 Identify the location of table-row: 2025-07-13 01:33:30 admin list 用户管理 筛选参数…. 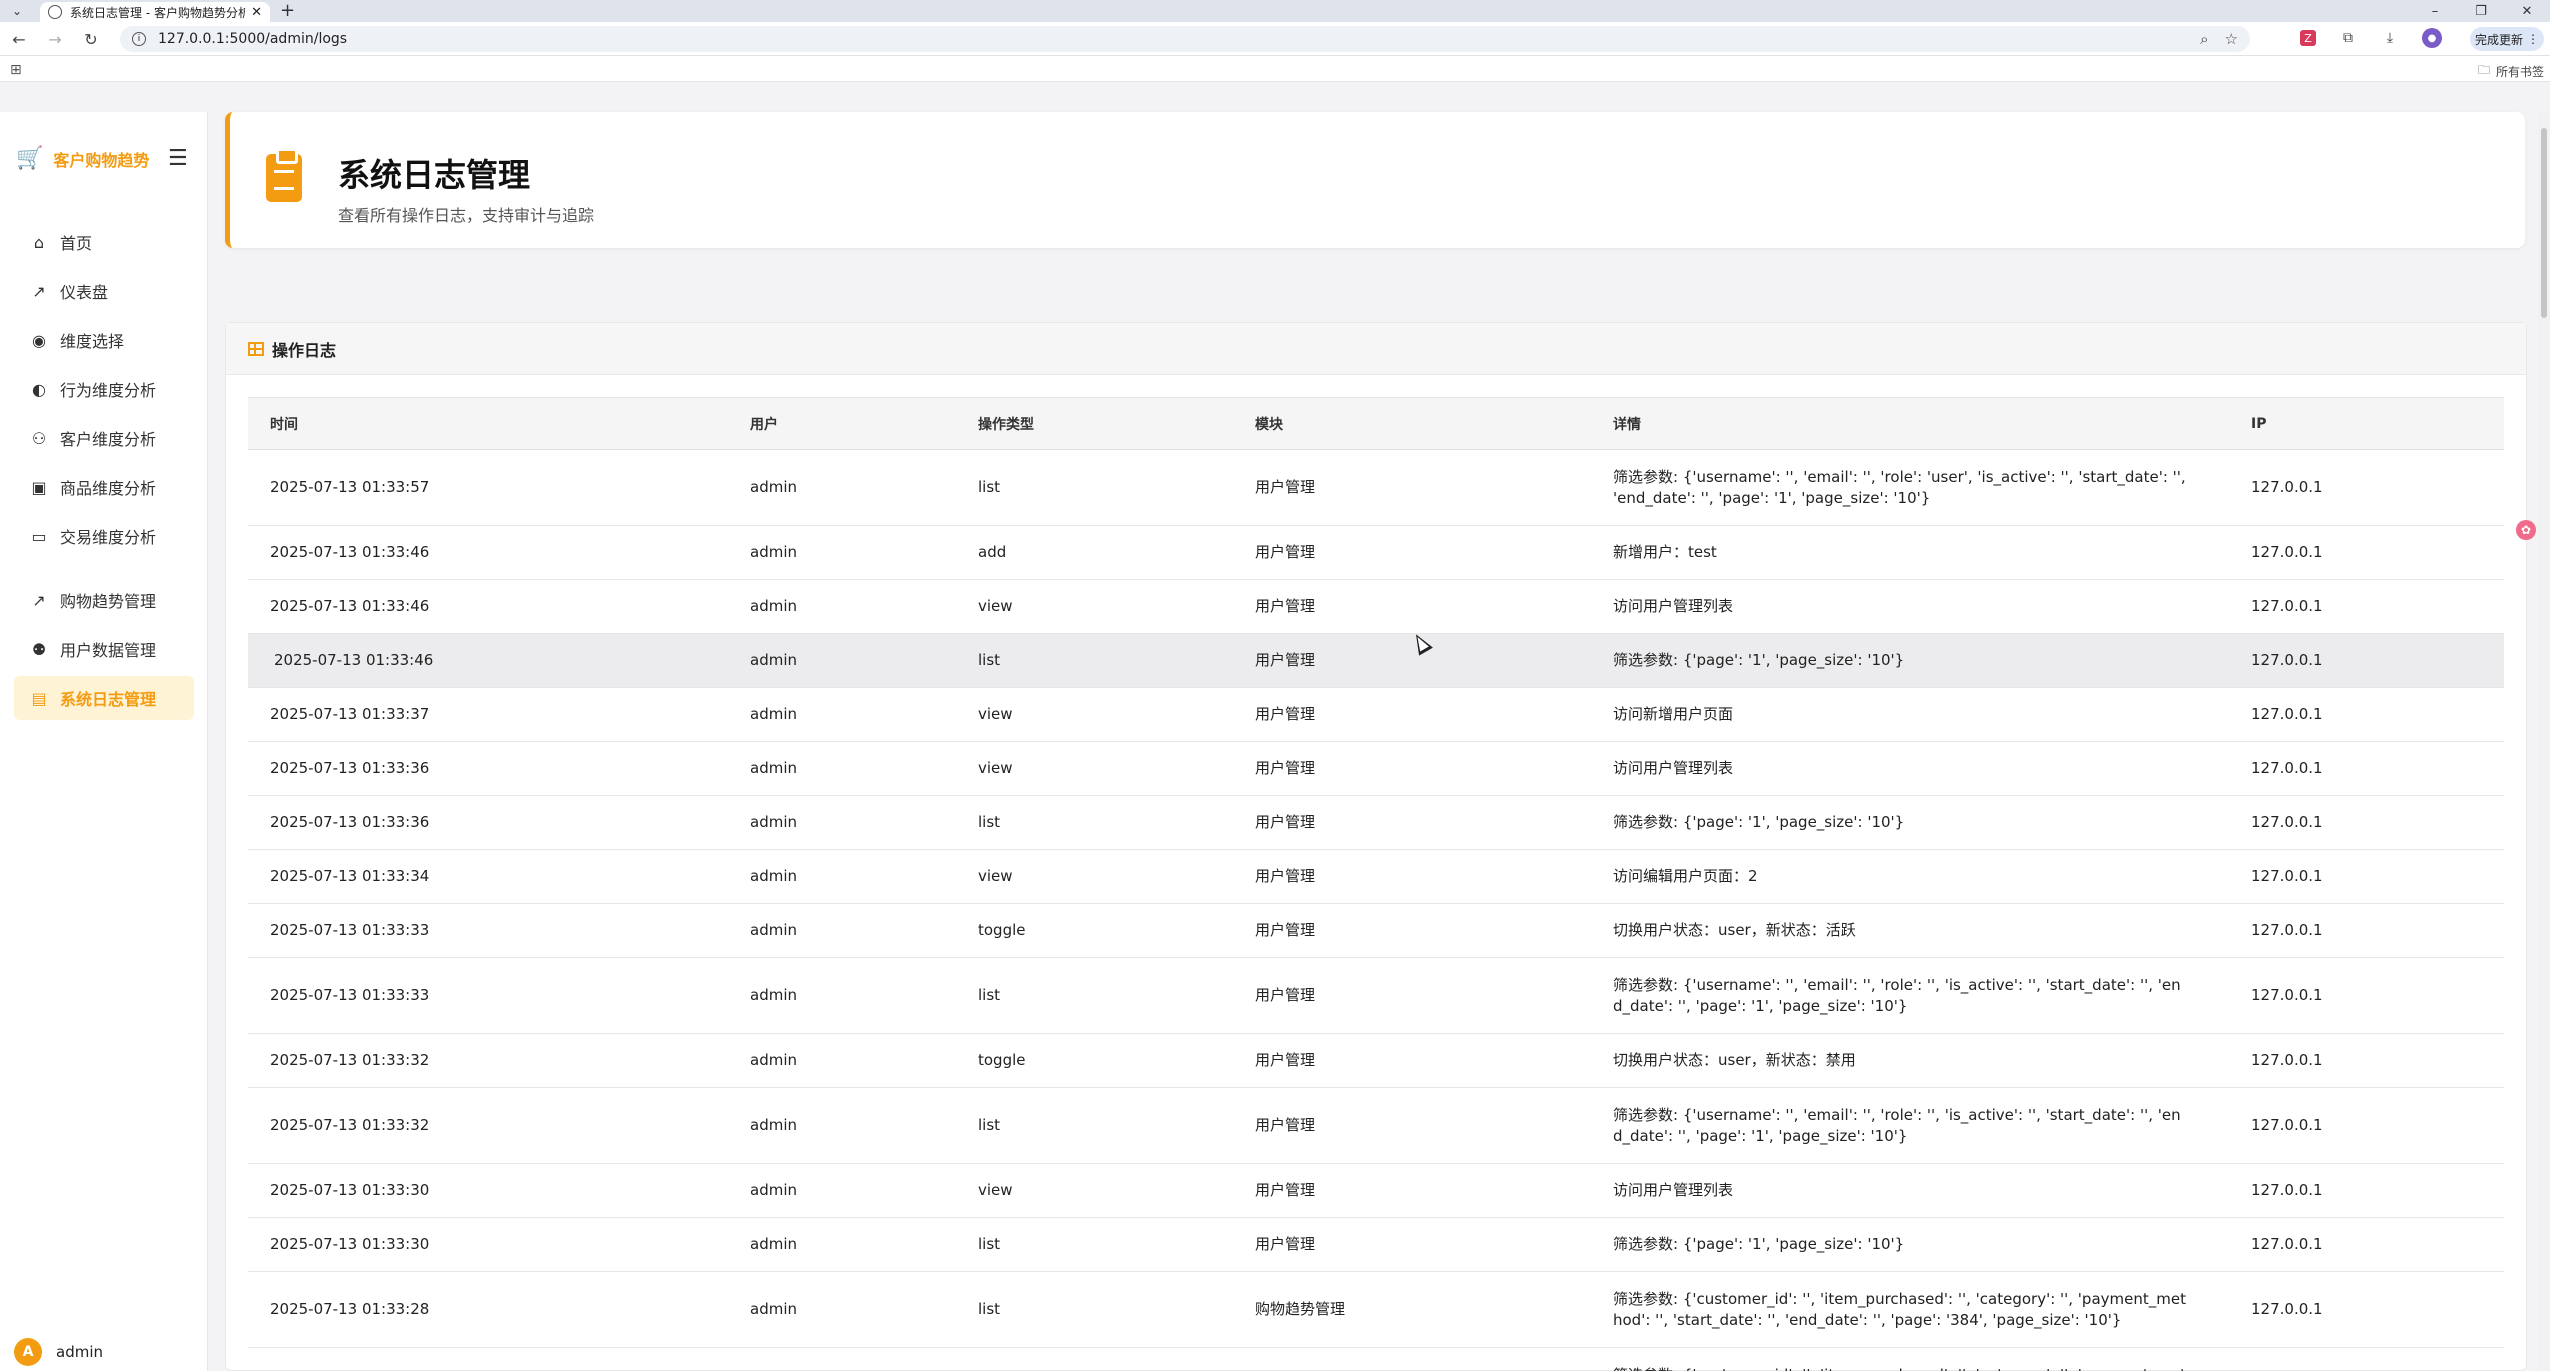
(1376, 1244).